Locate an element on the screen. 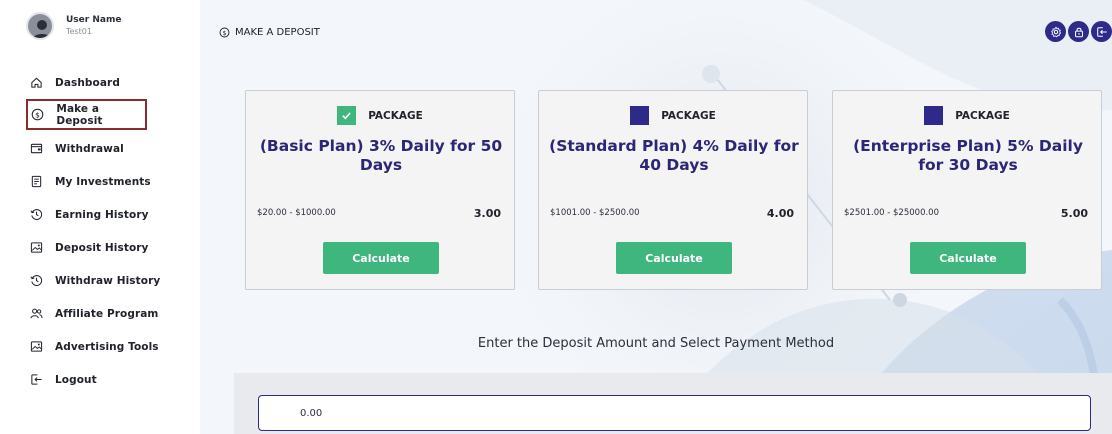 The width and height of the screenshot is (1112, 434). sidebar-item-label: My Investments is located at coordinates (103, 181).